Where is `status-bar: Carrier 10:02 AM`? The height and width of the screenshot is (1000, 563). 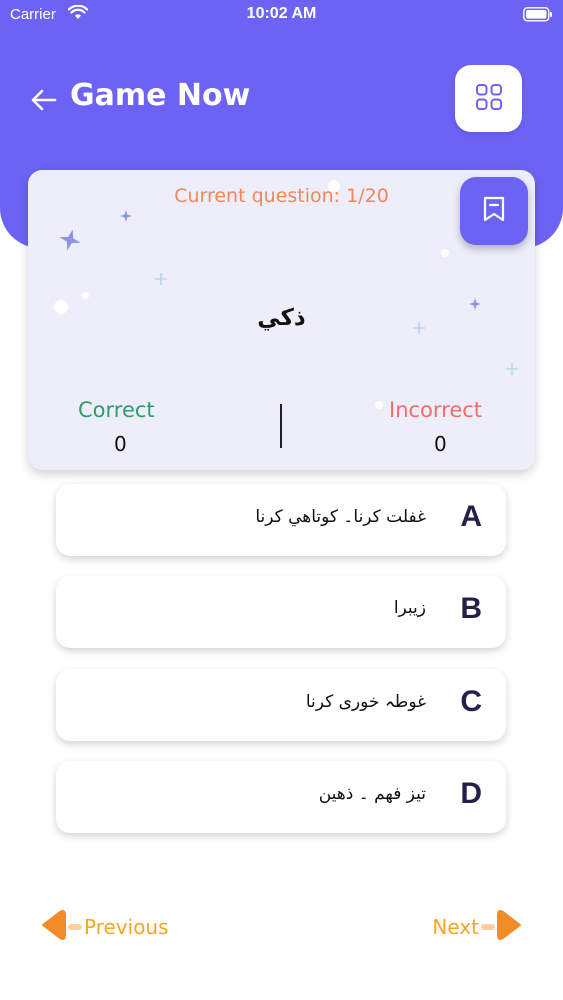 status-bar: Carrier 10:02 AM is located at coordinates (281, 16).